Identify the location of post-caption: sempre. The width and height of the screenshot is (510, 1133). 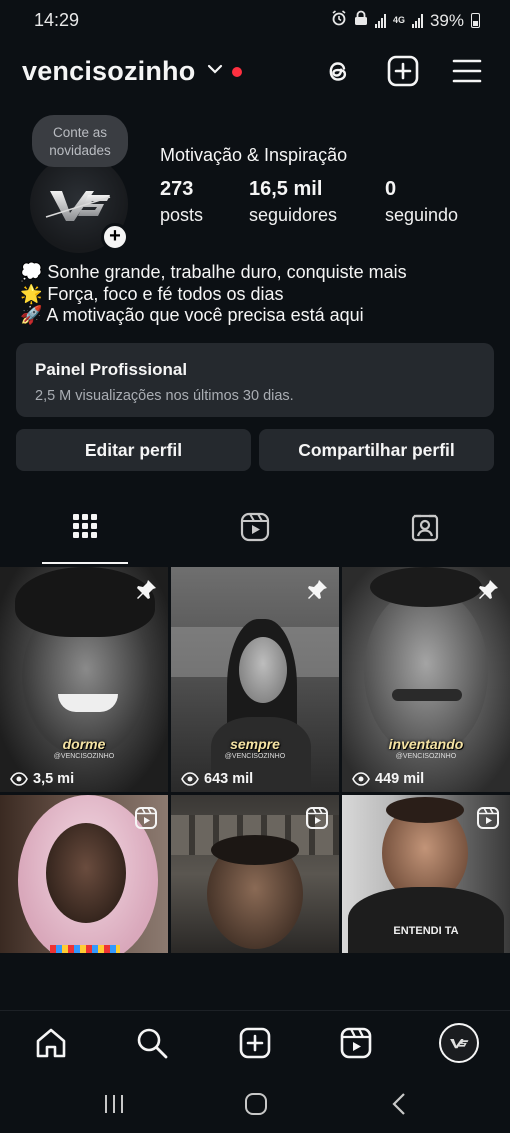
(255, 744).